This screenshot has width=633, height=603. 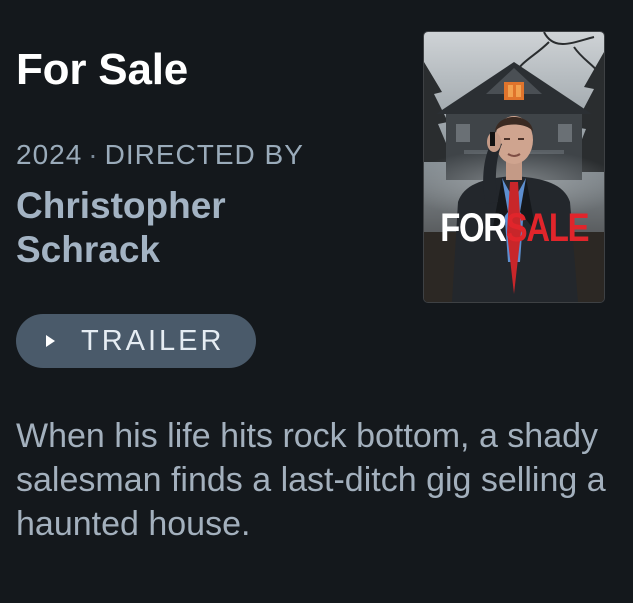 What do you see at coordinates (473, 228) in the screenshot?
I see `poster-title-for: FOR` at bounding box center [473, 228].